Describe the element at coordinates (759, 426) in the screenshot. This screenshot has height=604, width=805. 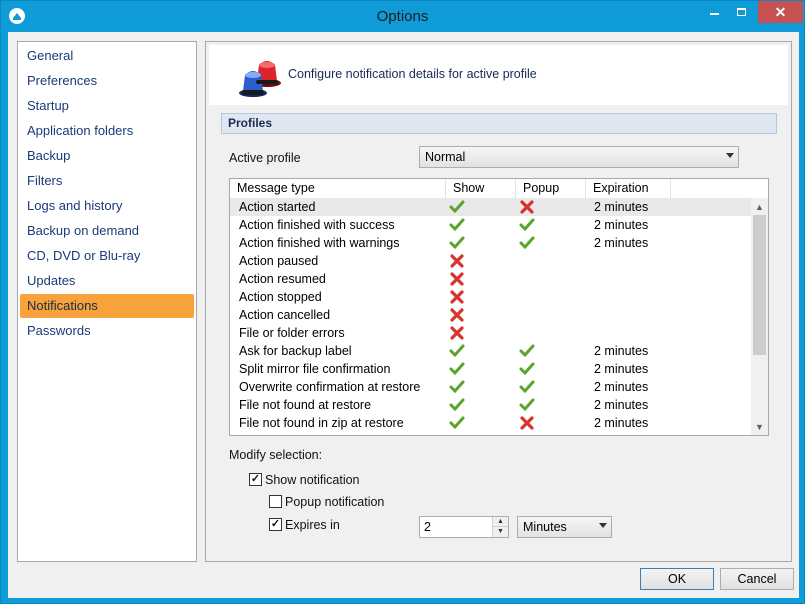
I see `scroll-down-icon: ▼` at that location.